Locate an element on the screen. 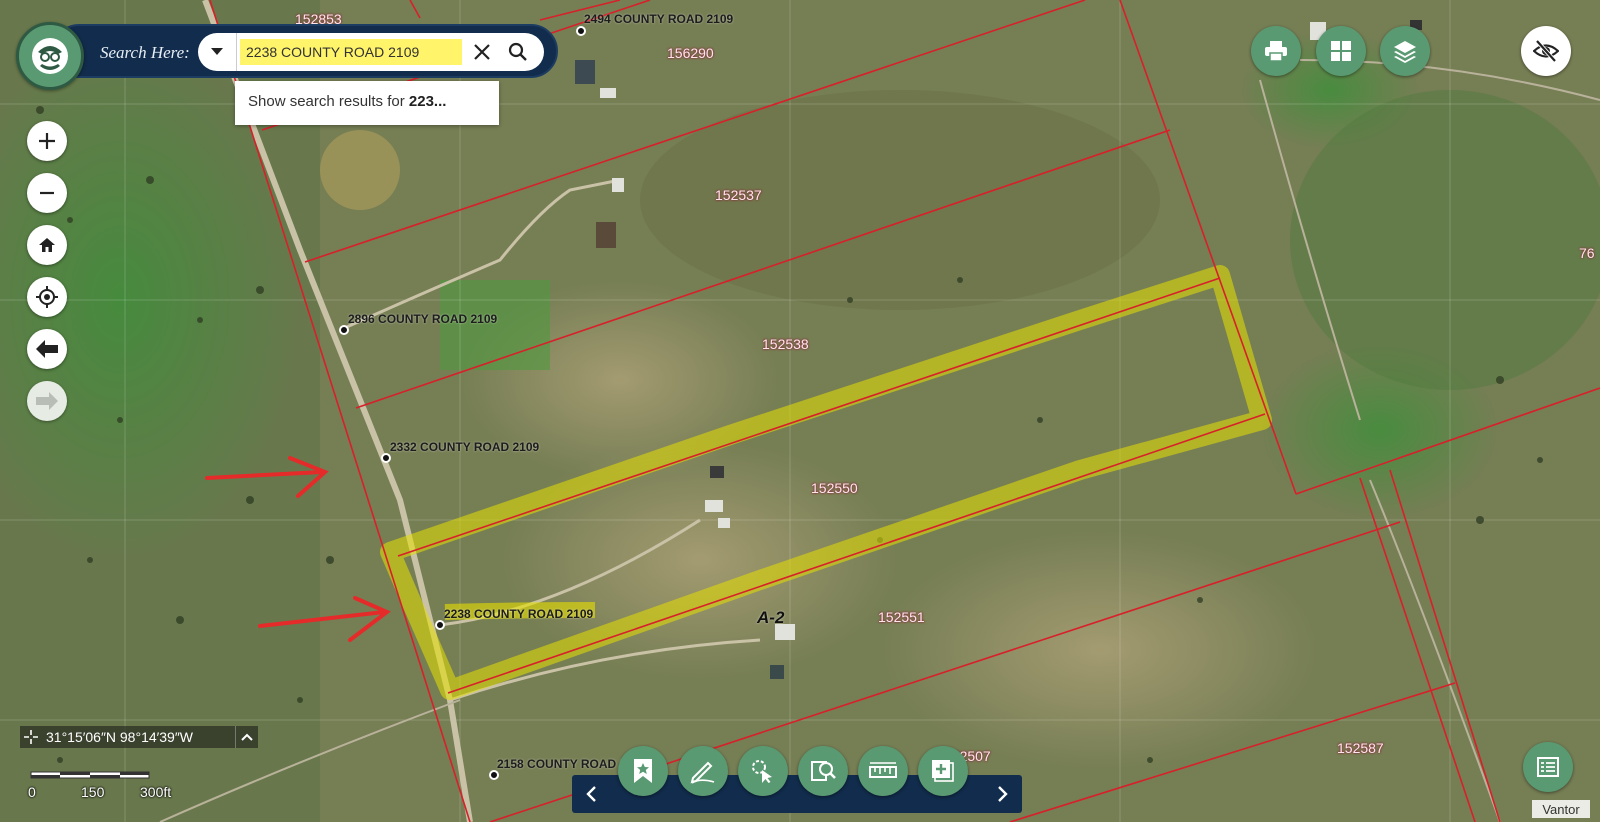  parcel-label: 156290 is located at coordinates (690, 53).